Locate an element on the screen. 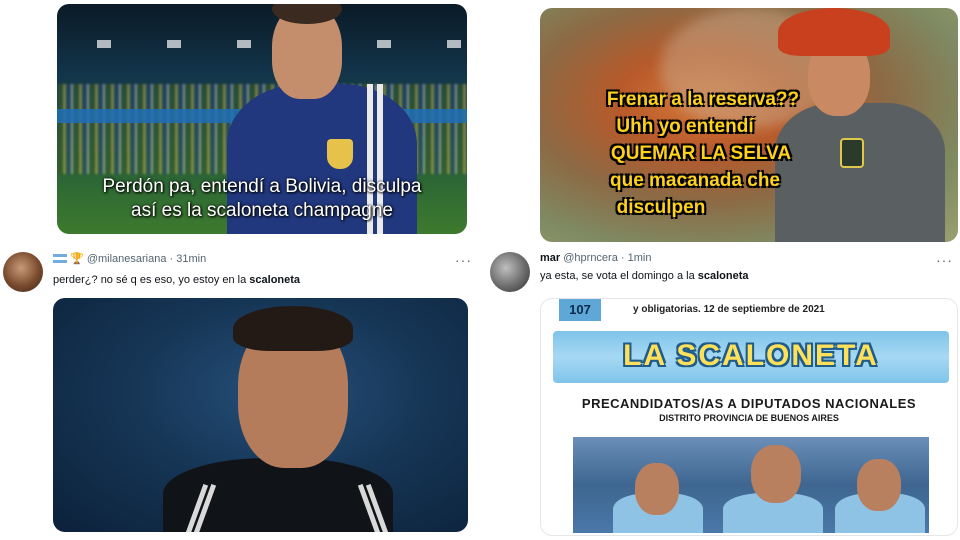  meme-caption-line-1: Perdón pa, entendí a Bolivia, disculpa is located at coordinates (262, 186).